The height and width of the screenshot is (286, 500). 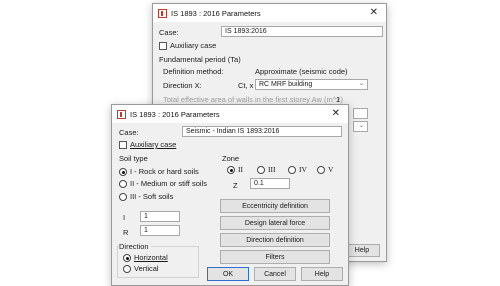 What do you see at coordinates (292, 170) in the screenshot?
I see `zone-radio-iv` at bounding box center [292, 170].